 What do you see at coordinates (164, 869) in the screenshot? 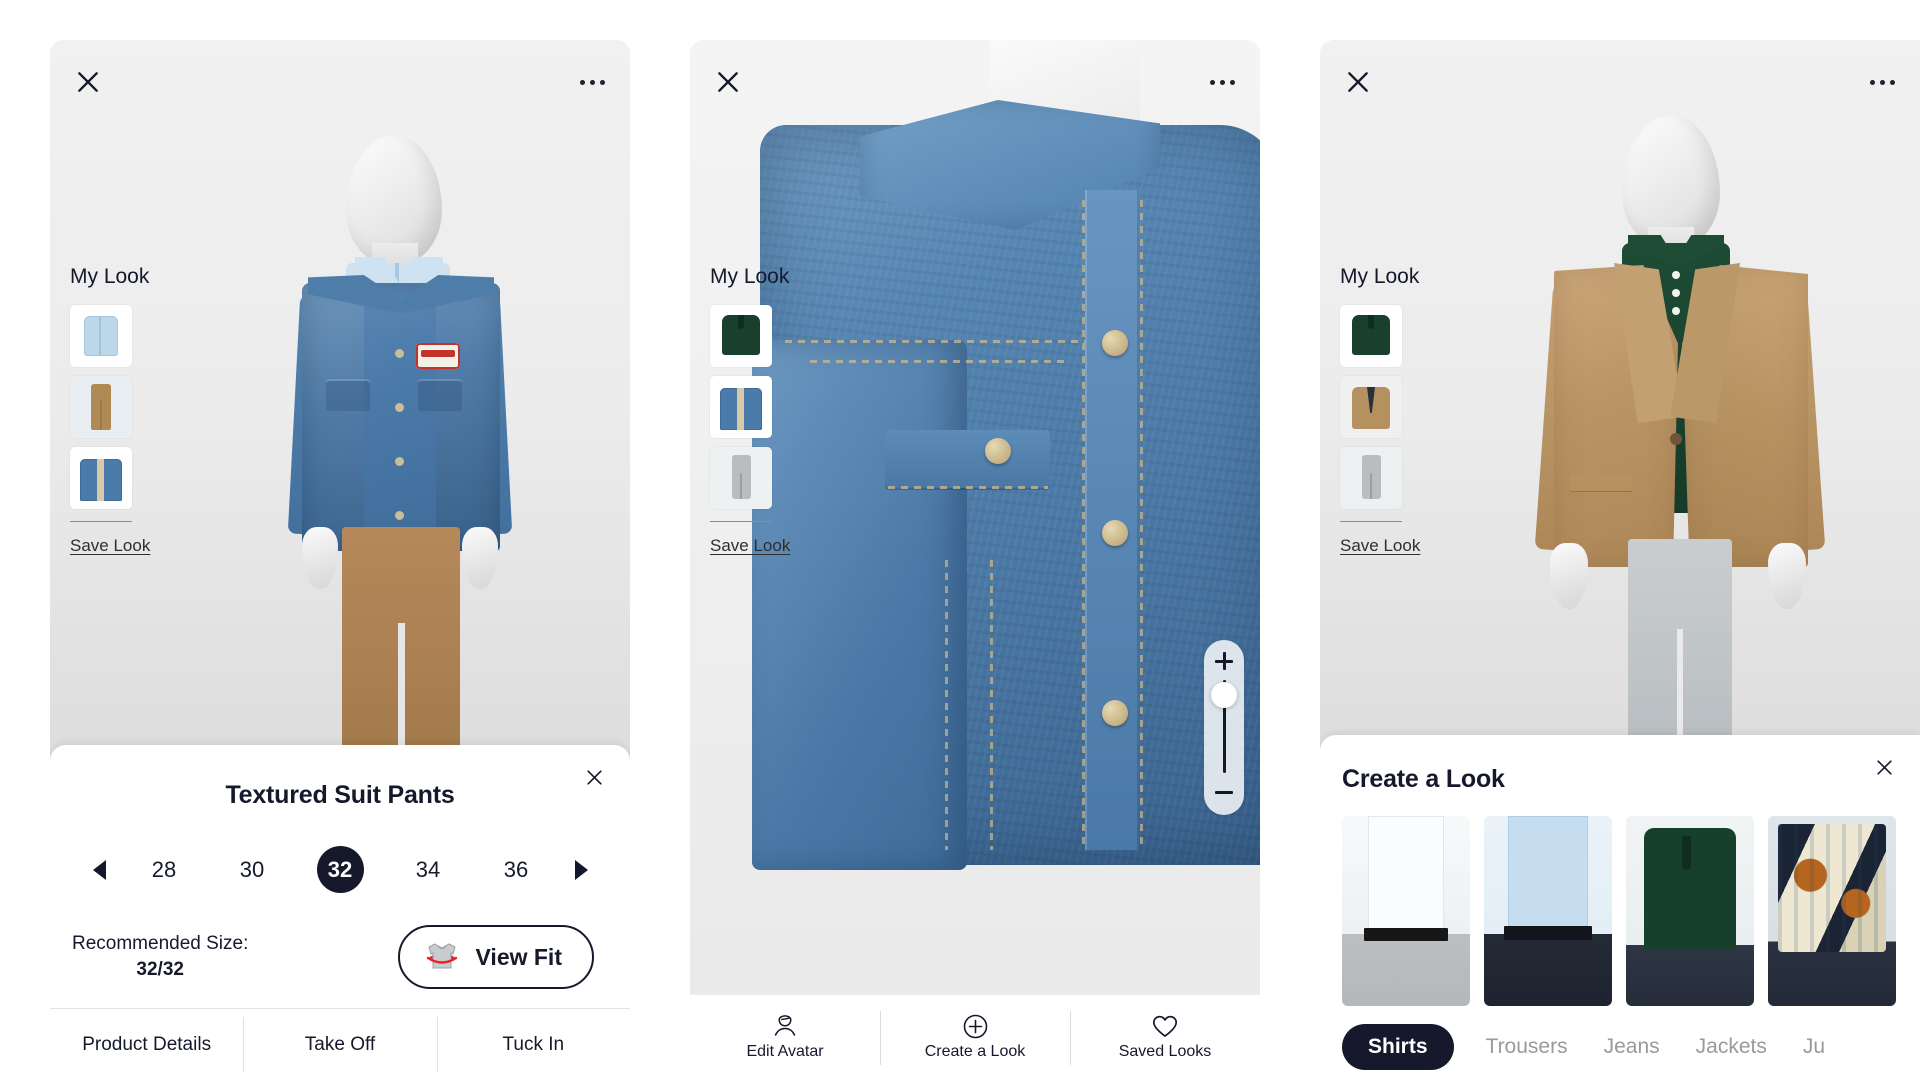
I see `size-option-28: 28` at bounding box center [164, 869].